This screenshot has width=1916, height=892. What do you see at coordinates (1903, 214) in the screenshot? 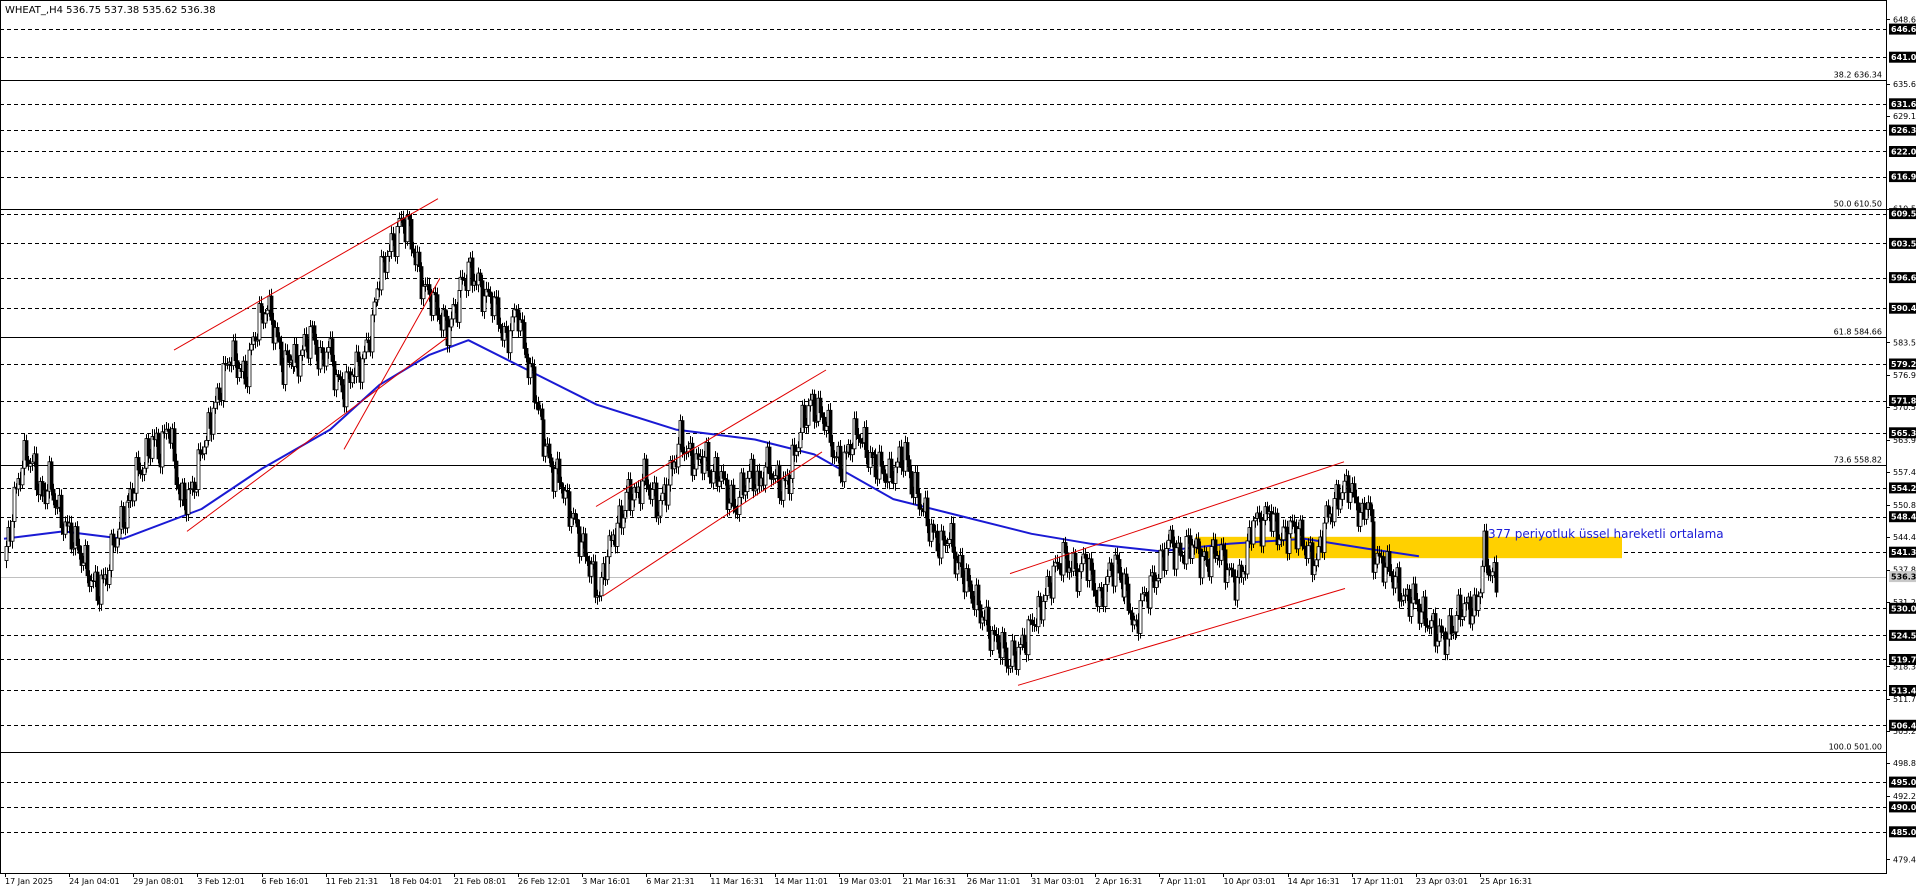
I see `price-level-tag-label: 609.50` at bounding box center [1903, 214].